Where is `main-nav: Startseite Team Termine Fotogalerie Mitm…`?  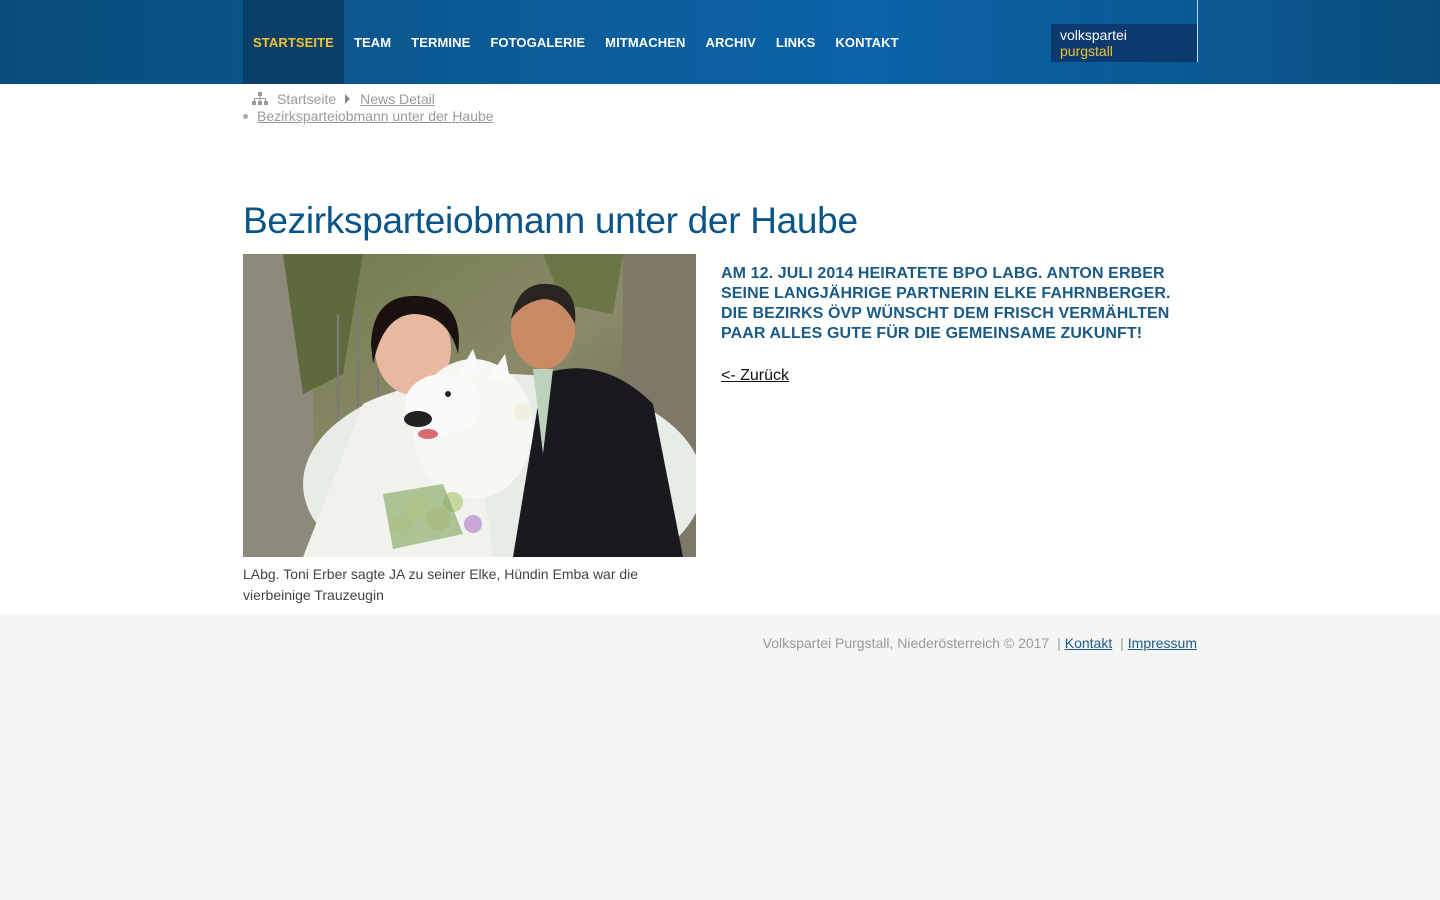 main-nav: Startseite Team Termine Fotogalerie Mitm… is located at coordinates (576, 42).